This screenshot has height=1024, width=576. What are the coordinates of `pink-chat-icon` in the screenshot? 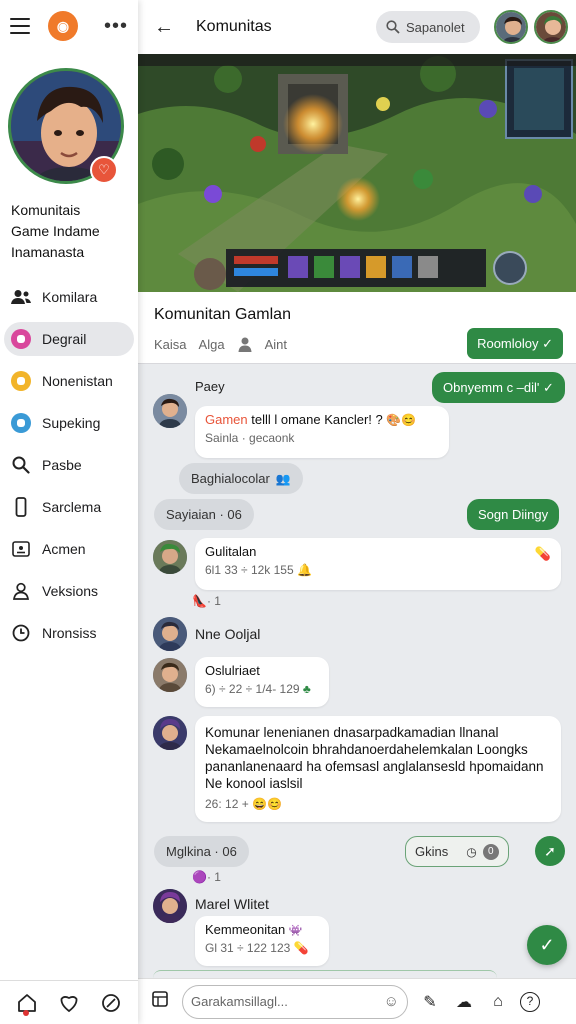 It's located at (21, 339).